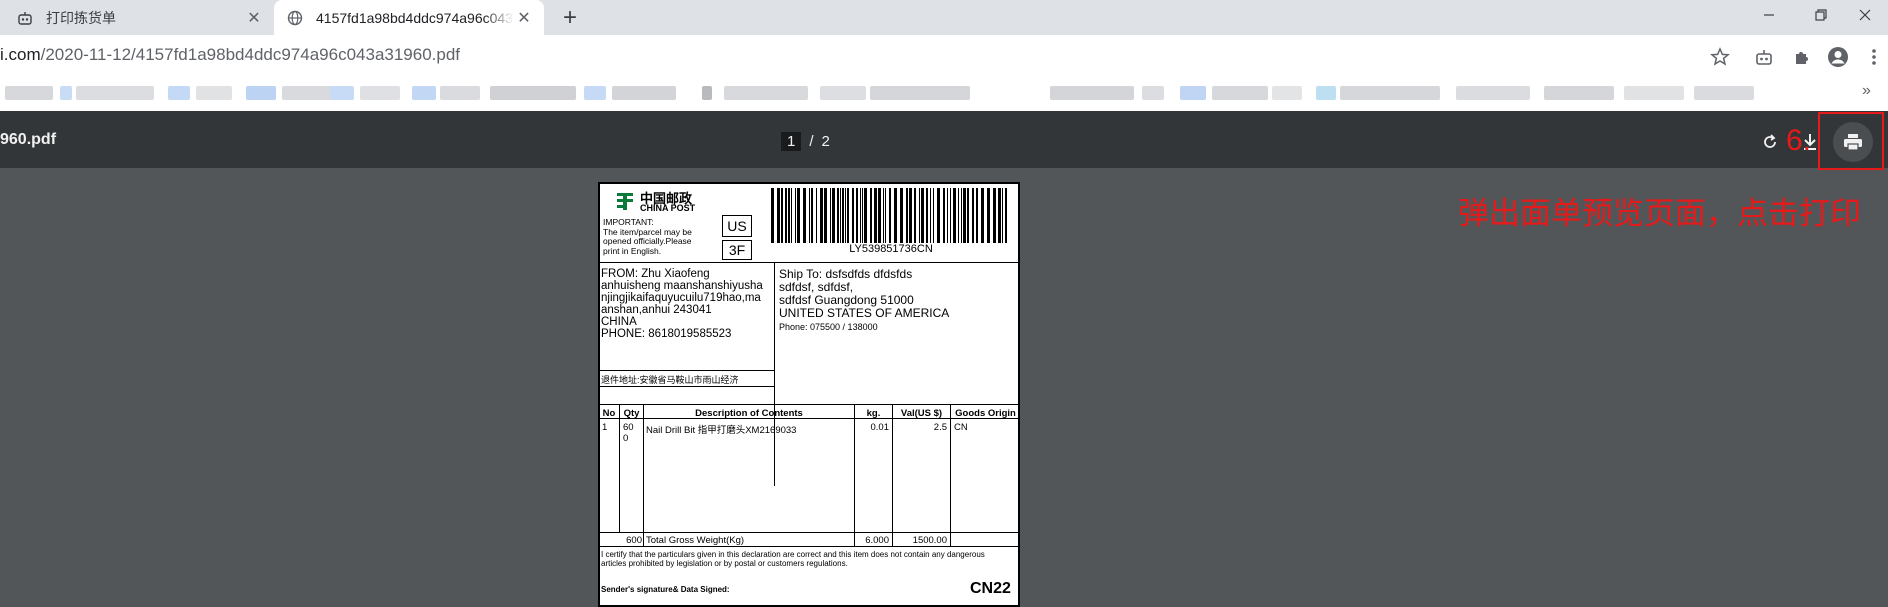 The height and width of the screenshot is (607, 1888). I want to click on form-code: CN22, so click(990, 588).